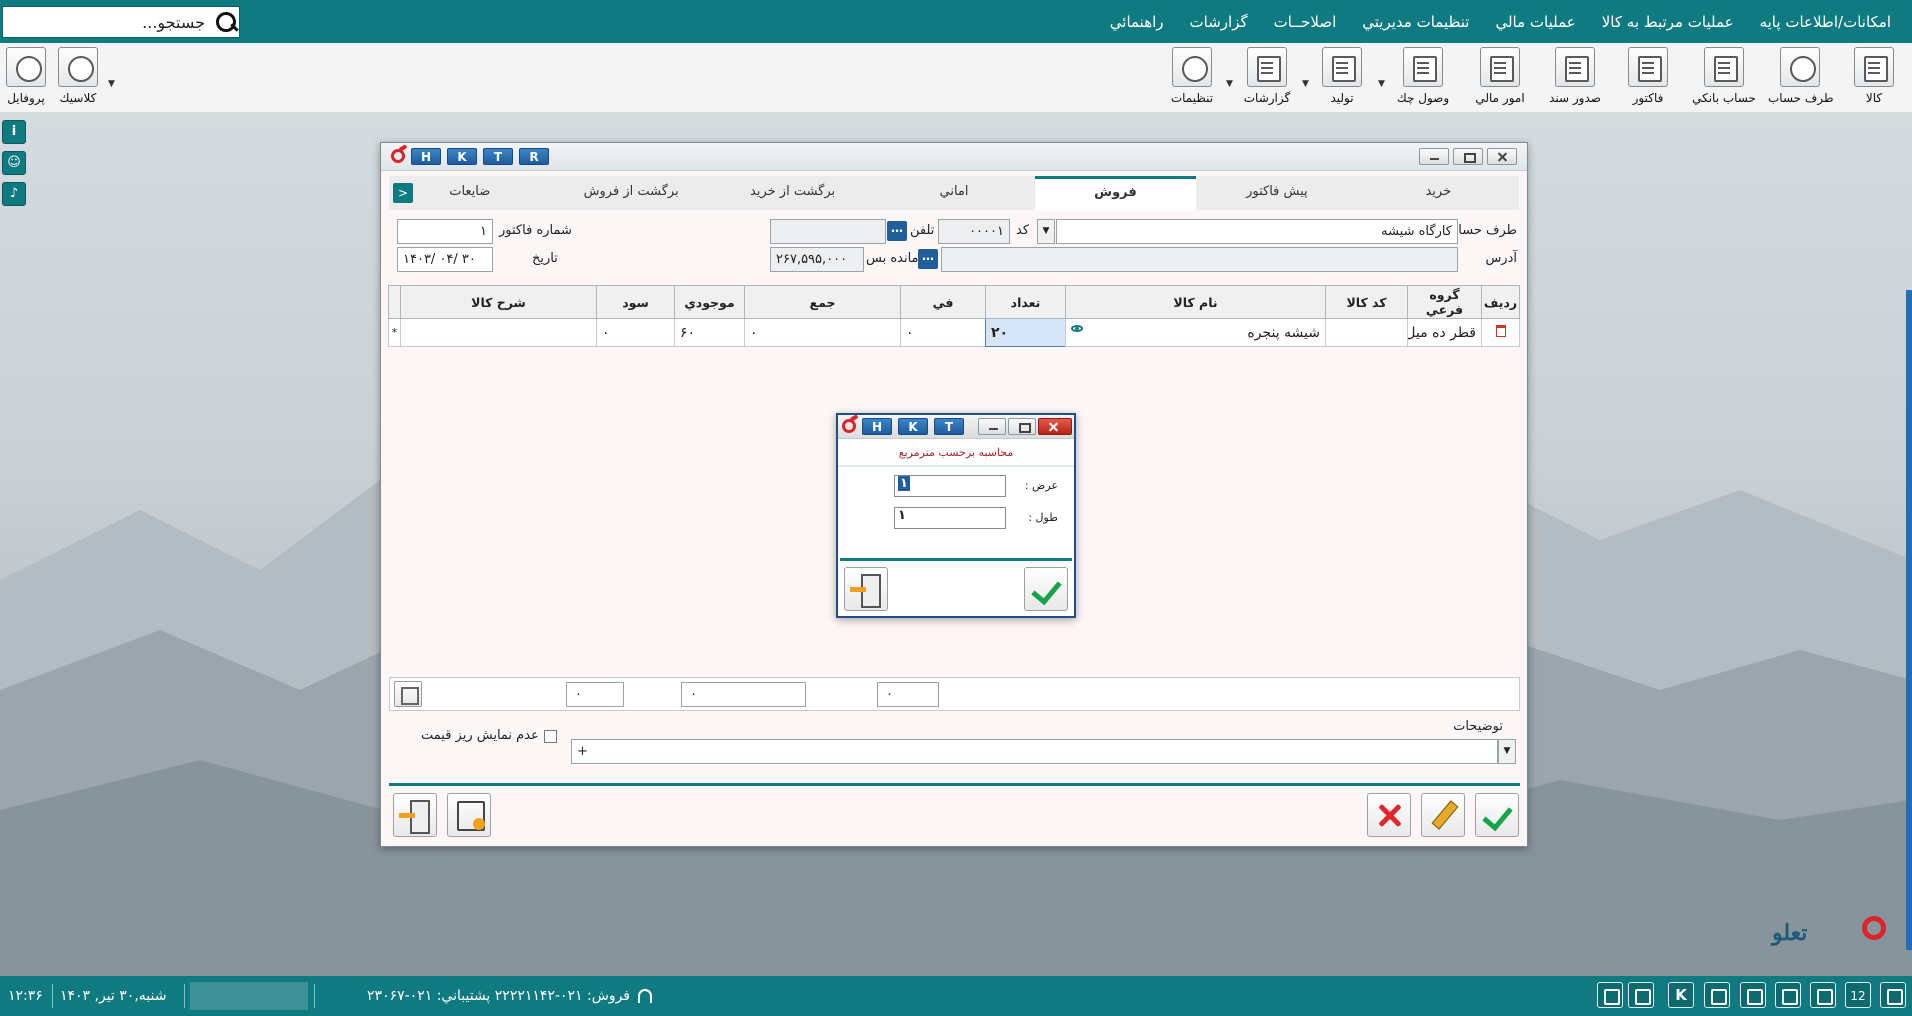 Image resolution: width=1912 pixels, height=1016 pixels. I want to click on code-field: ۰۰۰۰۱, so click(974, 231).